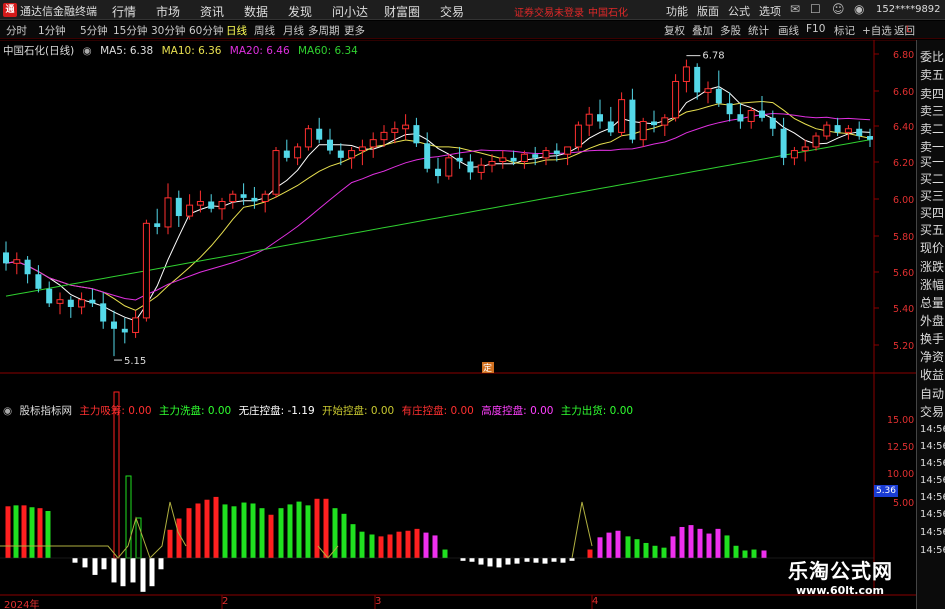 The height and width of the screenshot is (609, 945). What do you see at coordinates (354, 30) in the screenshot?
I see `period-more: 更多` at bounding box center [354, 30].